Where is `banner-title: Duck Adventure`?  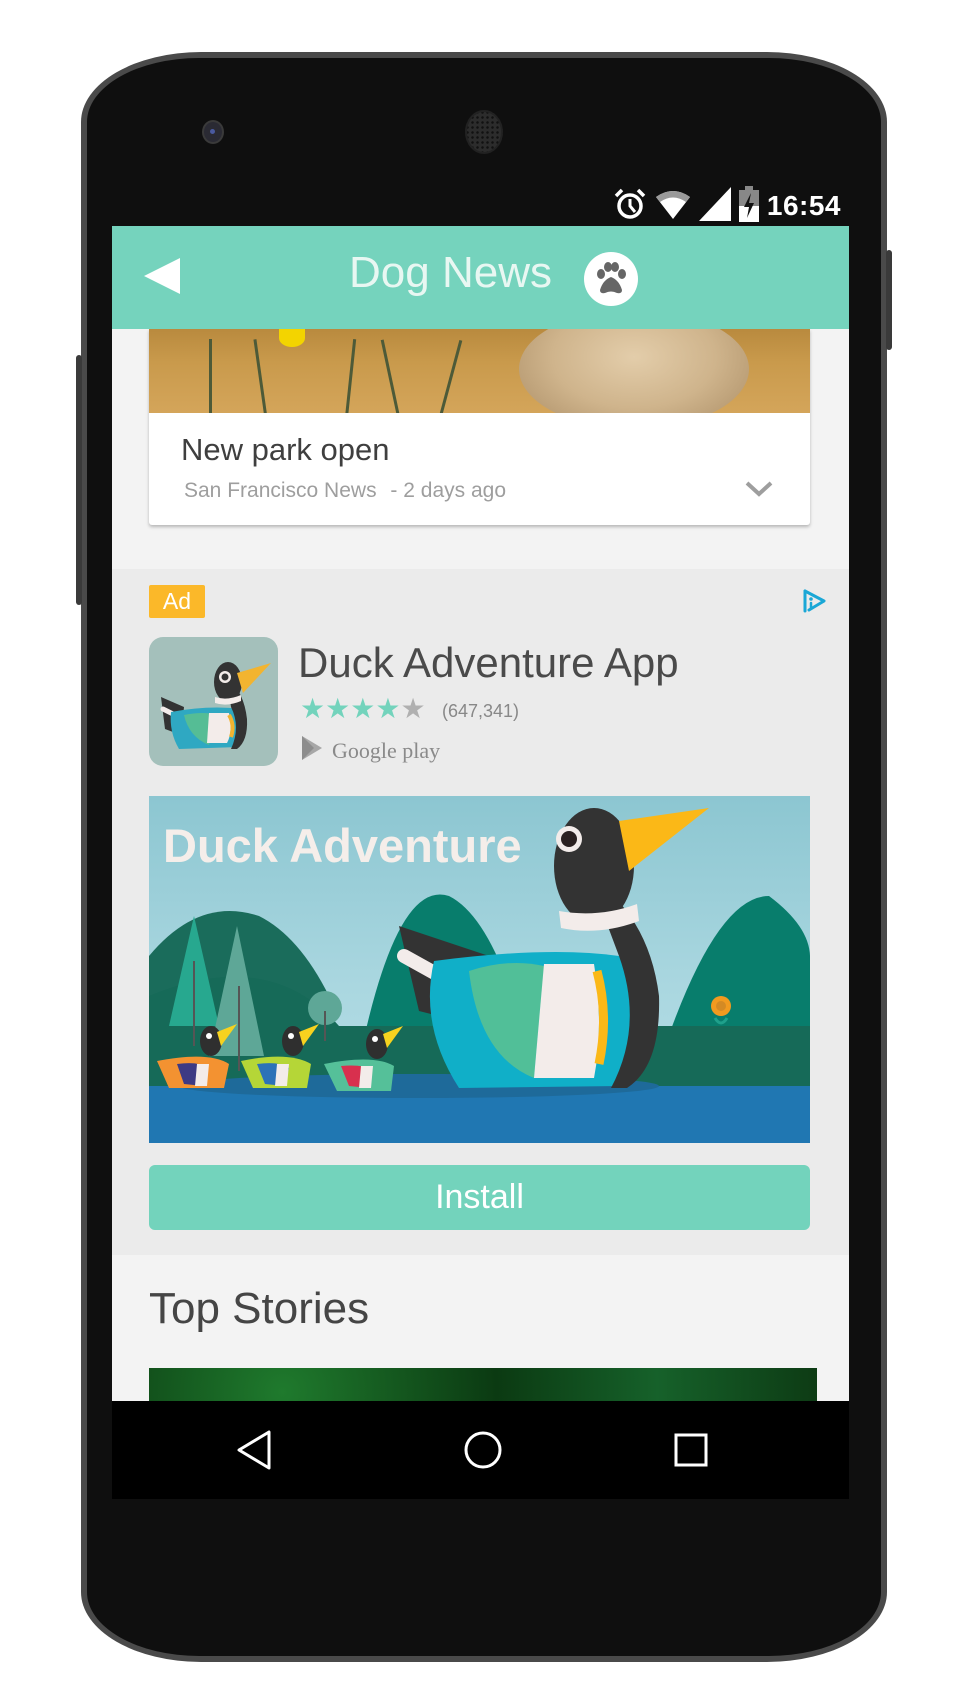 banner-title: Duck Adventure is located at coordinates (342, 845).